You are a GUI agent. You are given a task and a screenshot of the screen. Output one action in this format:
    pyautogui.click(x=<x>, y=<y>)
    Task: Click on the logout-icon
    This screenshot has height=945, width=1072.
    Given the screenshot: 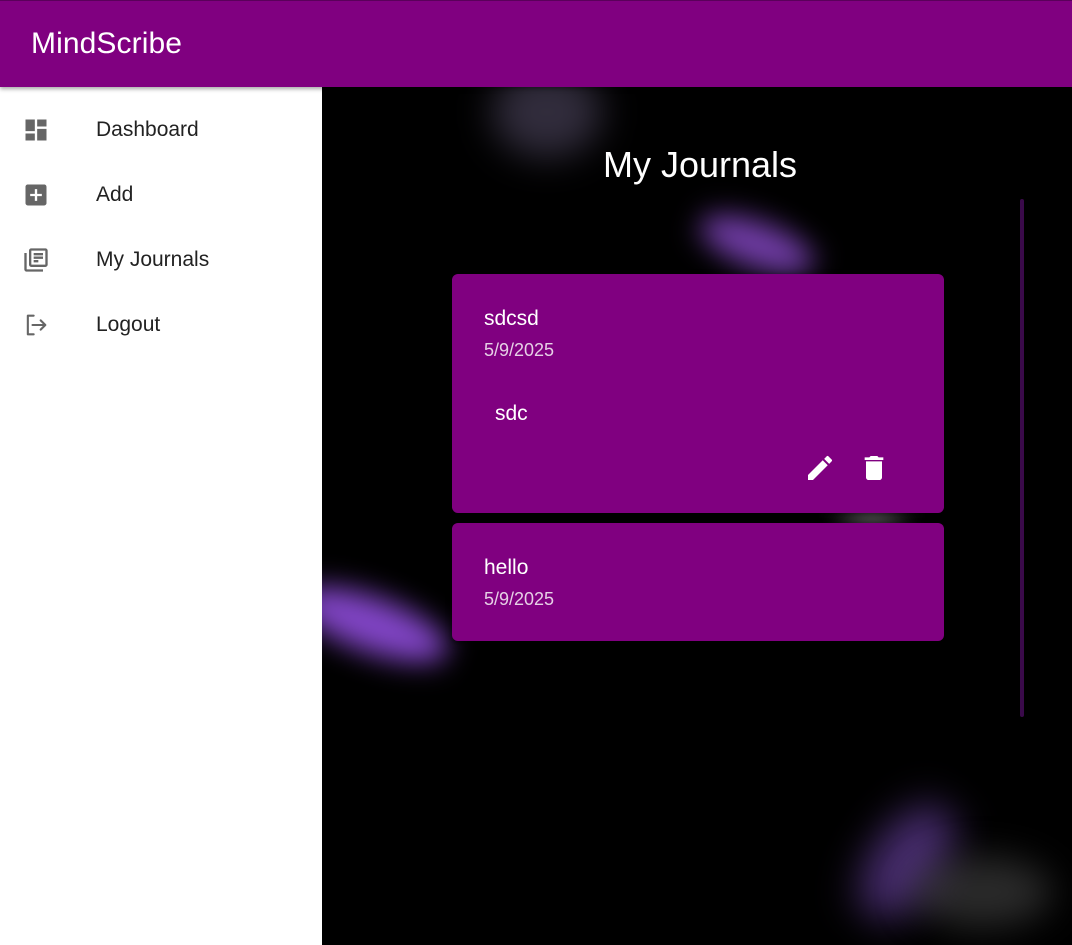 What is the action you would take?
    pyautogui.click(x=36, y=325)
    